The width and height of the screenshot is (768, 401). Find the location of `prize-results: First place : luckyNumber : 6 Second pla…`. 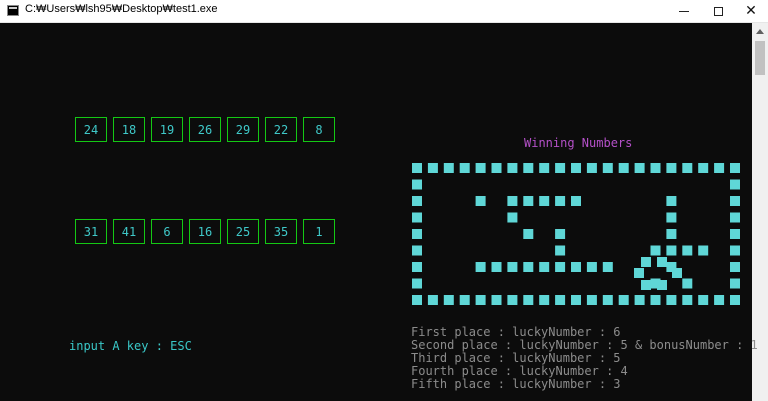

prize-results: First place : luckyNumber : 6 Second pla… is located at coordinates (584, 358).